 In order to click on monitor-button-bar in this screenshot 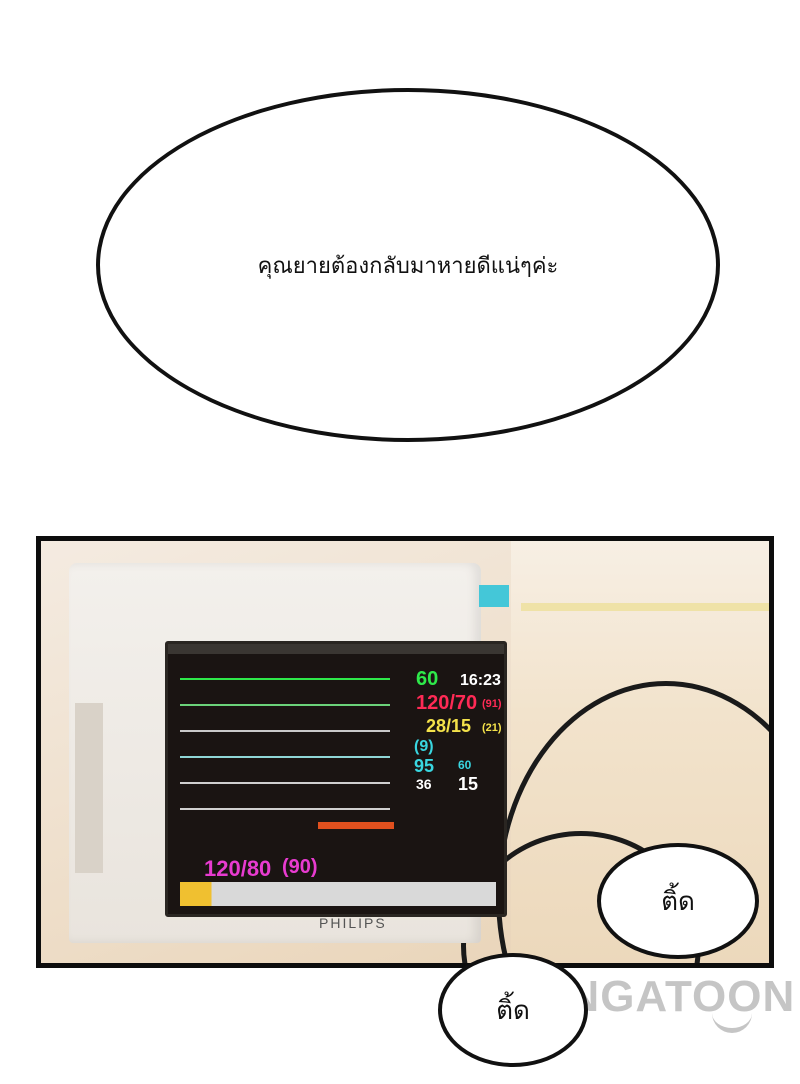, I will do `click(338, 894)`.